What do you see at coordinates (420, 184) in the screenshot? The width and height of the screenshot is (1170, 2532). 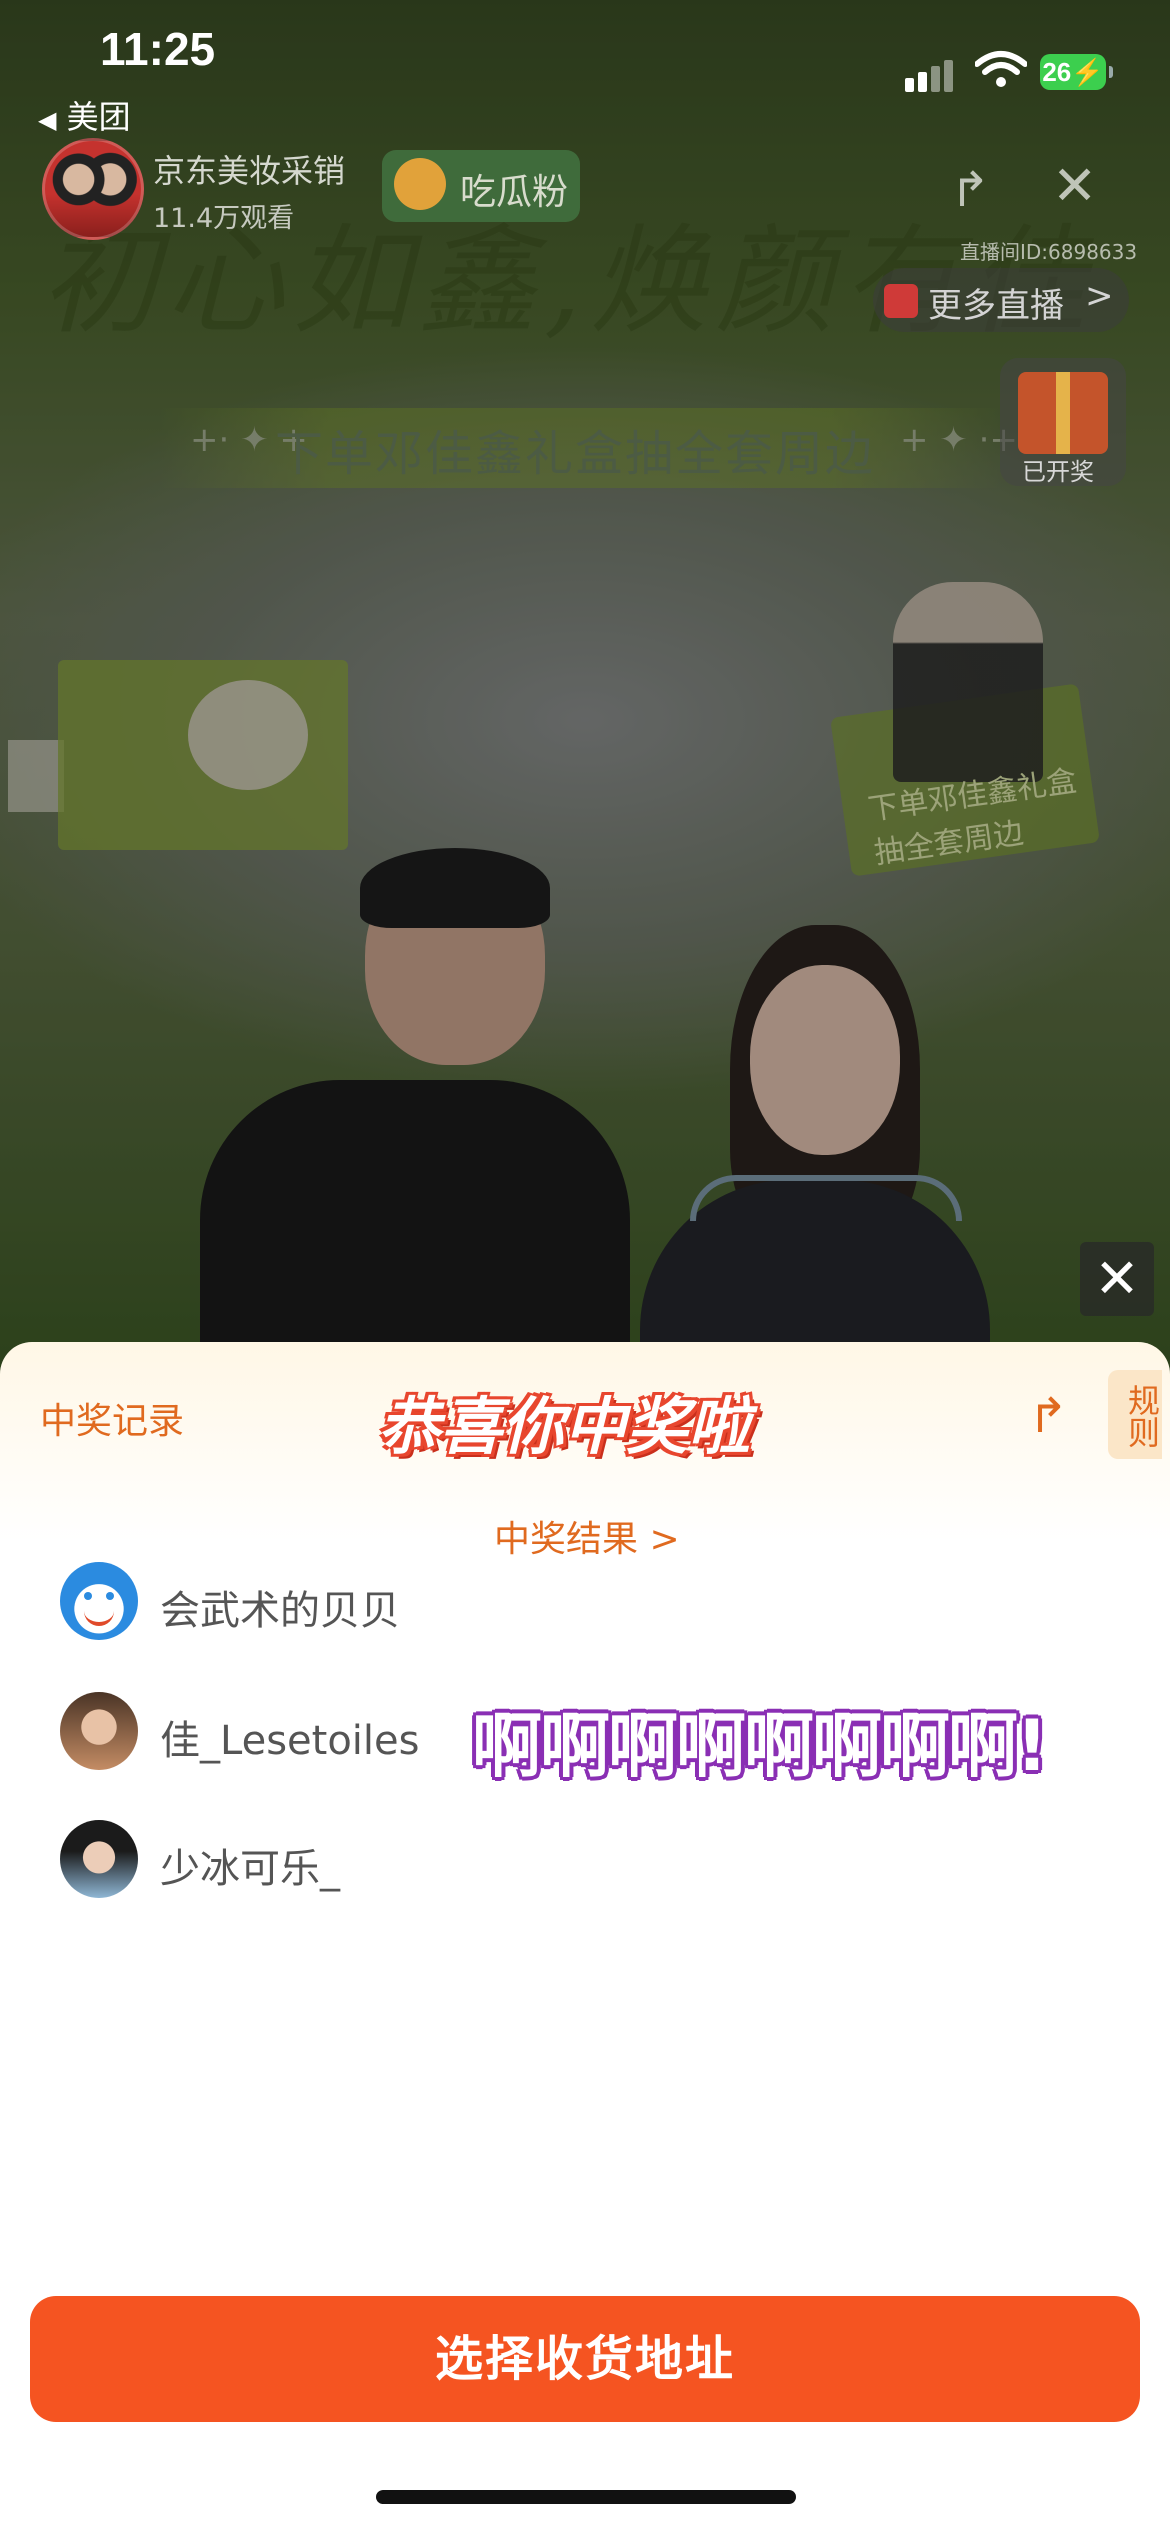 I see `fan-badge-icon` at bounding box center [420, 184].